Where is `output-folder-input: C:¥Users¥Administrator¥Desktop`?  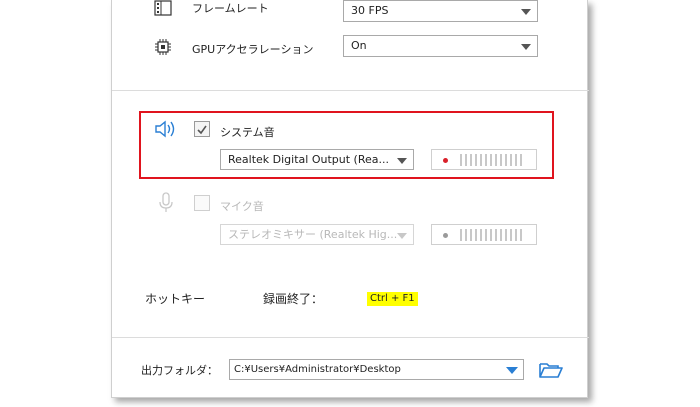 output-folder-input: C:¥Users¥Administrator¥Desktop is located at coordinates (376, 369).